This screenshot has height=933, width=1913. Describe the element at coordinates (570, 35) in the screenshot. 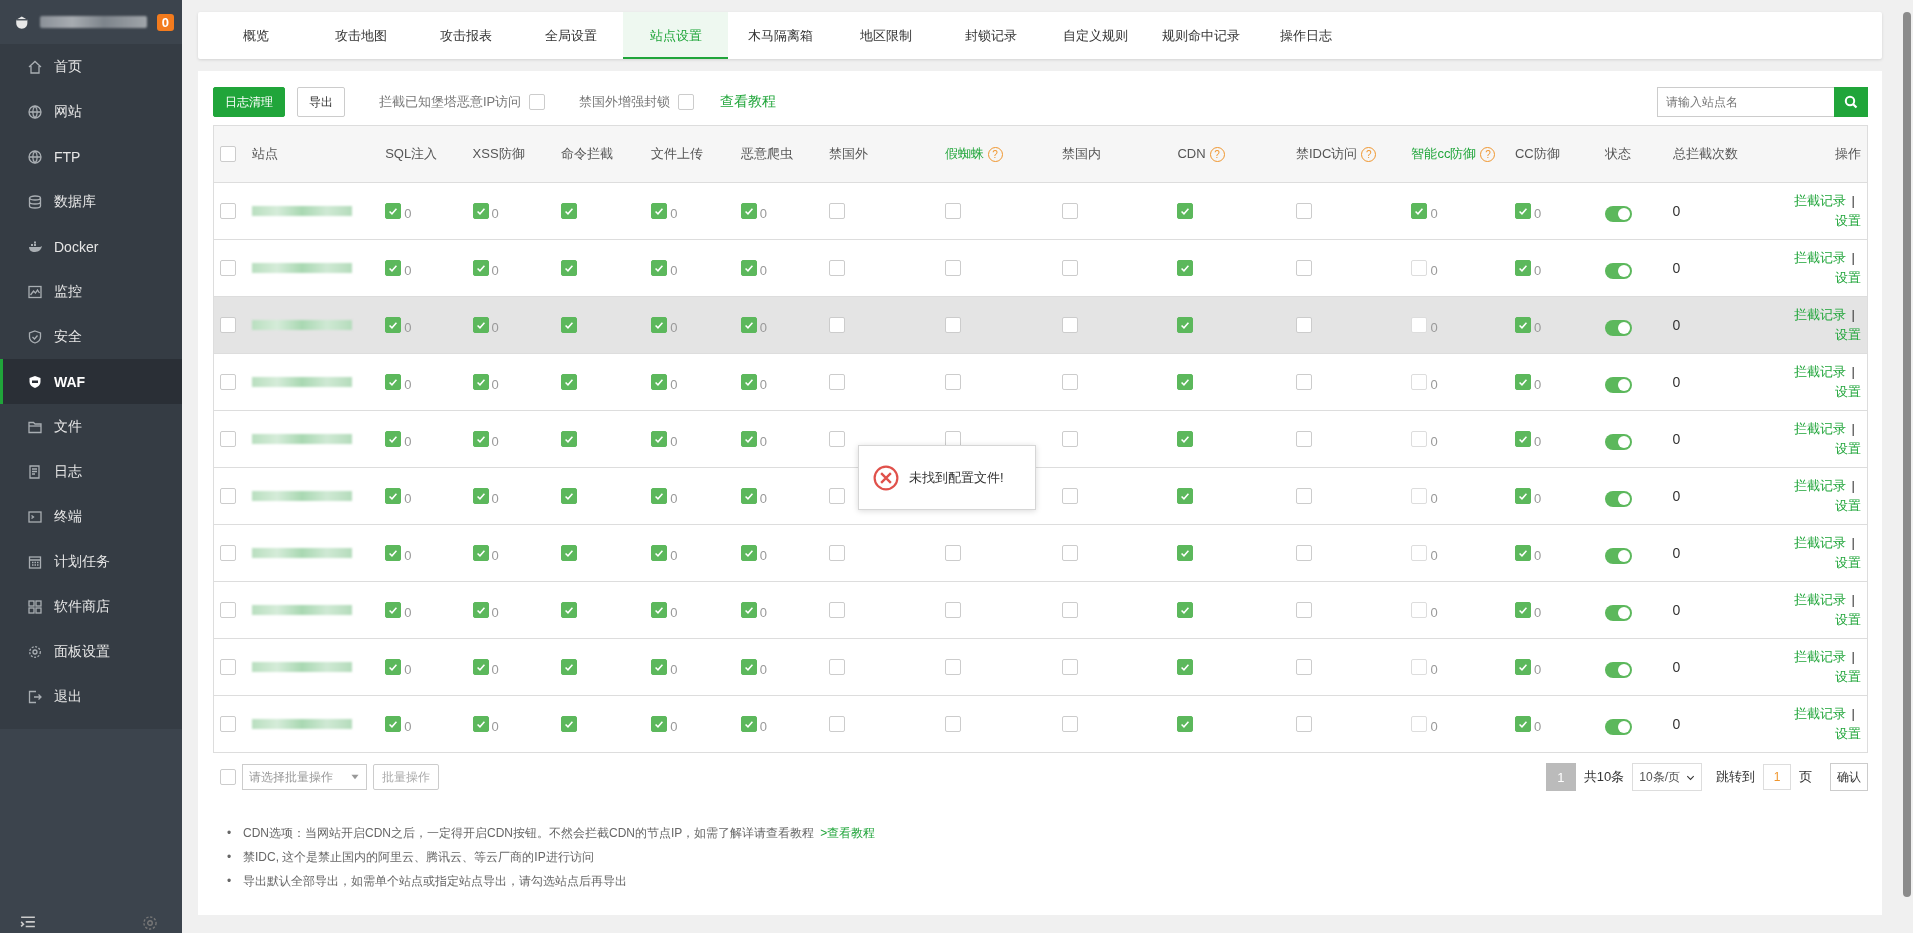

I see `tab: 全局设置` at that location.